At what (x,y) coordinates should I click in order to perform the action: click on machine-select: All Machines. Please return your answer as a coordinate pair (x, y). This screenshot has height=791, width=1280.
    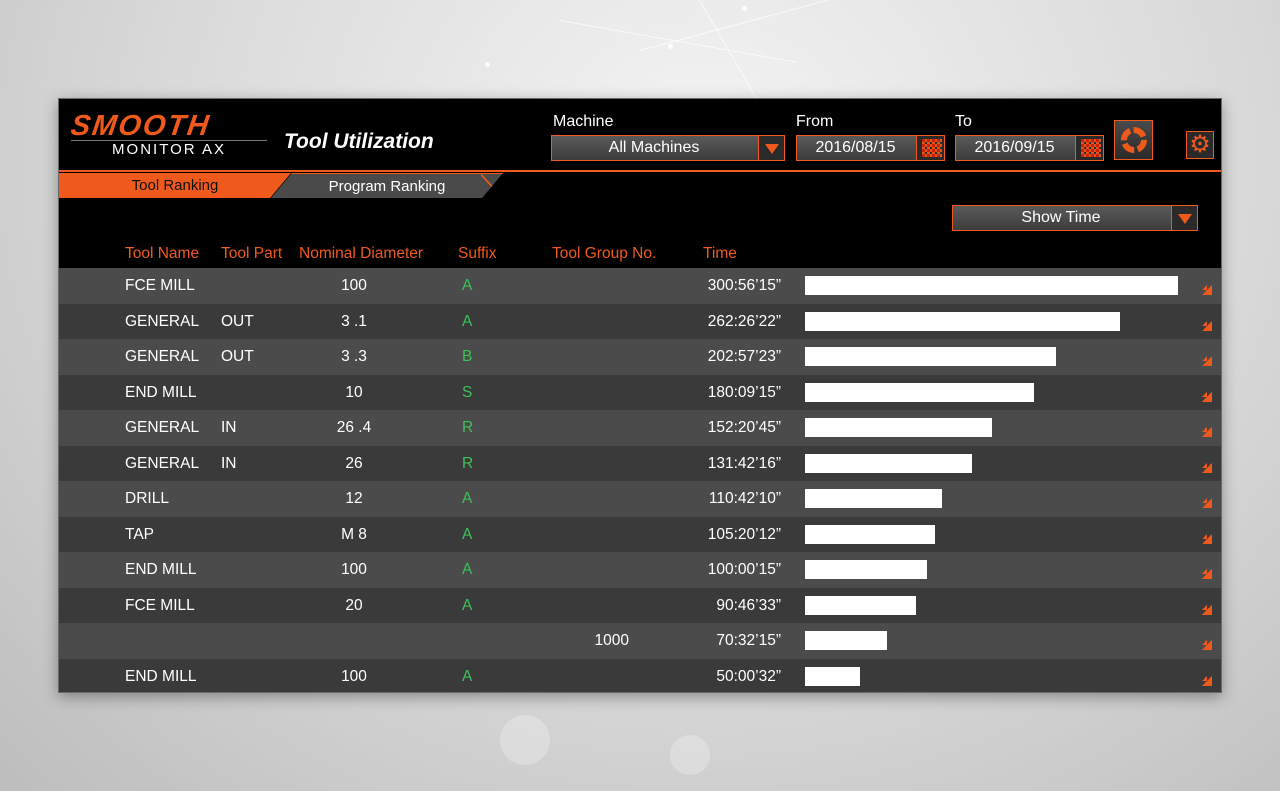
    Looking at the image, I should click on (668, 148).